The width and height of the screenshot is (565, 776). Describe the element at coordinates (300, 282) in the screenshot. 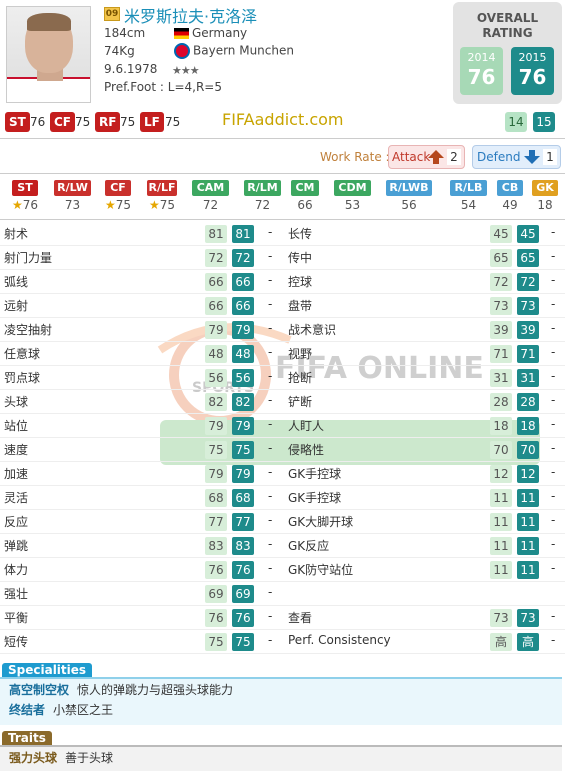

I see `stat-name: 控球` at that location.